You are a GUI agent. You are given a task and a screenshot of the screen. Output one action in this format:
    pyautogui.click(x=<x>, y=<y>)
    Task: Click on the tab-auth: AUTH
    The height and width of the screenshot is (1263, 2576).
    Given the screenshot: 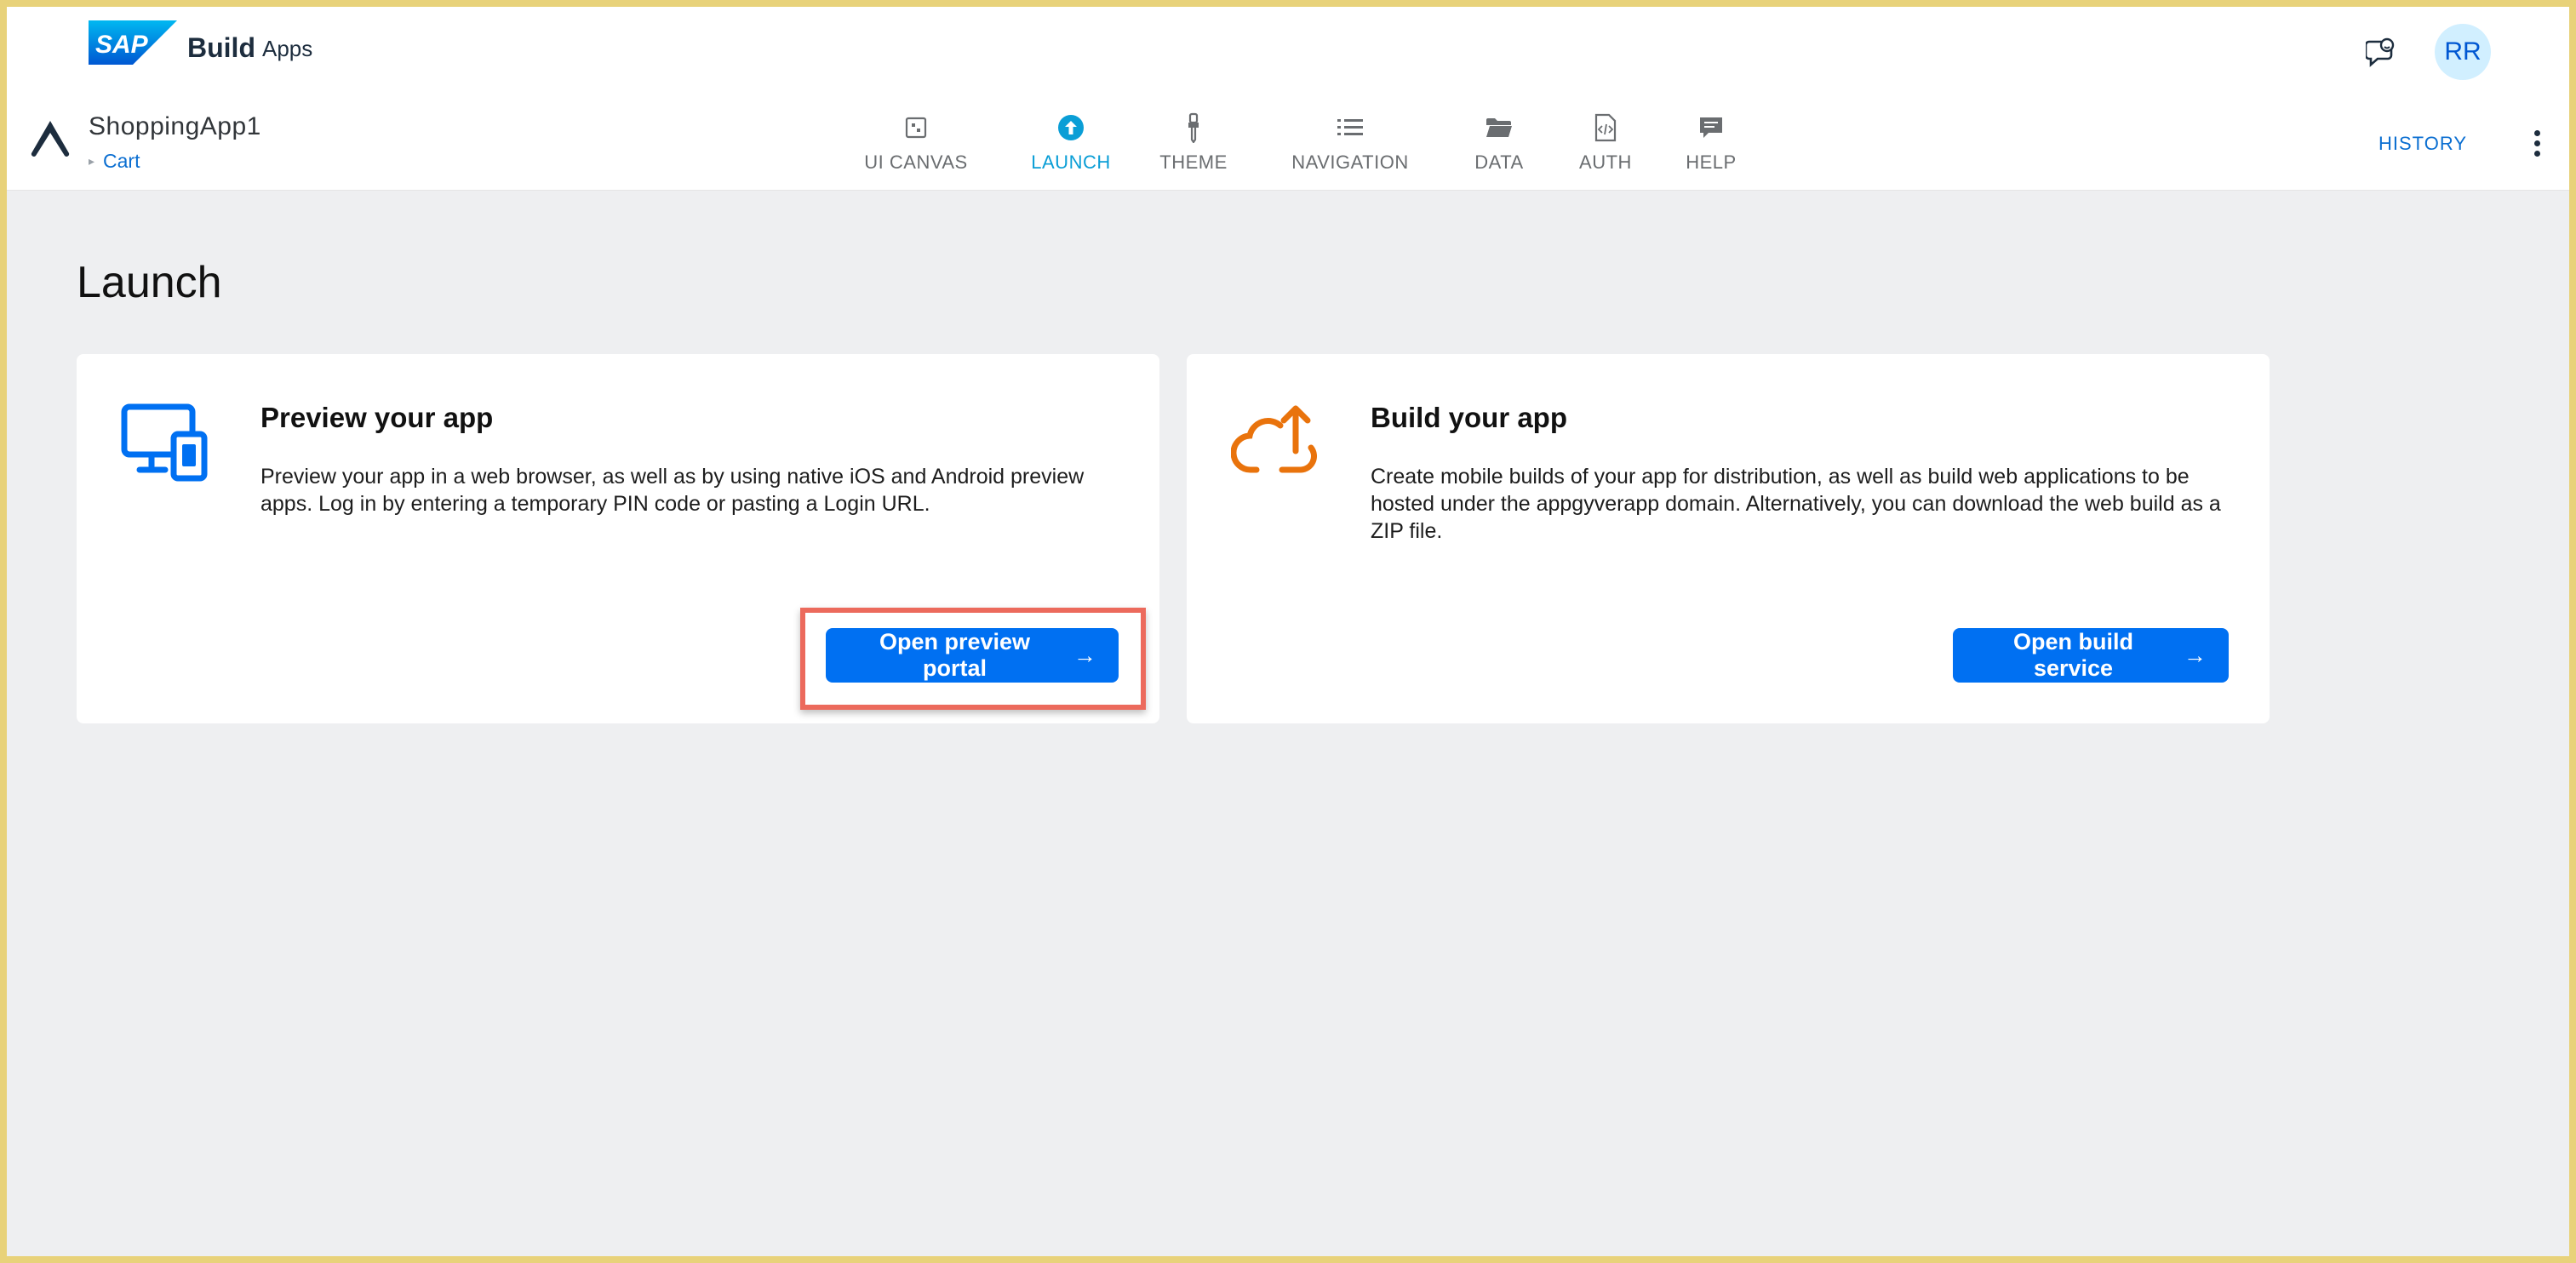 What is the action you would take?
    pyautogui.click(x=1605, y=143)
    